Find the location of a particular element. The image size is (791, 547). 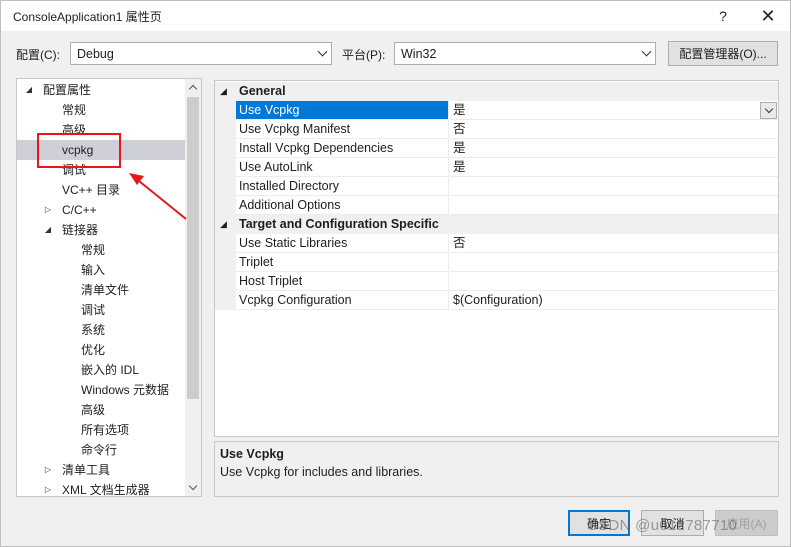

tree-item: 系统 is located at coordinates (101, 330).